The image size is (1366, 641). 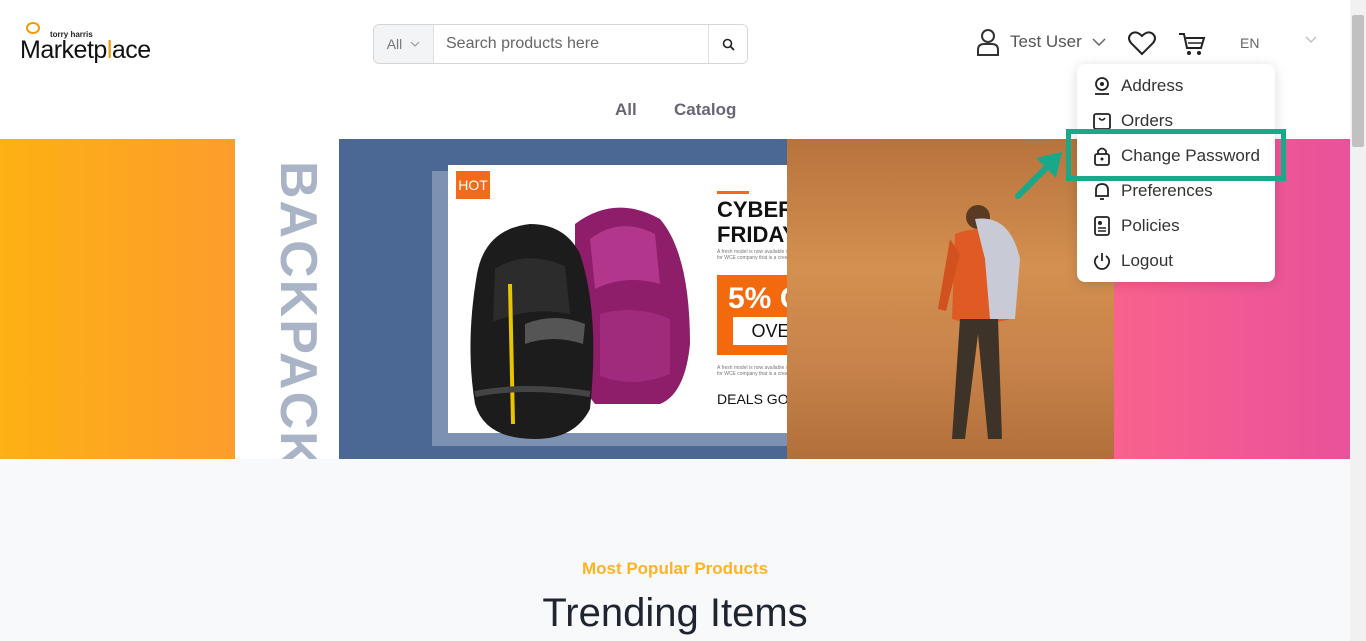 What do you see at coordinates (675, 613) in the screenshot?
I see `section-title: Trending Items` at bounding box center [675, 613].